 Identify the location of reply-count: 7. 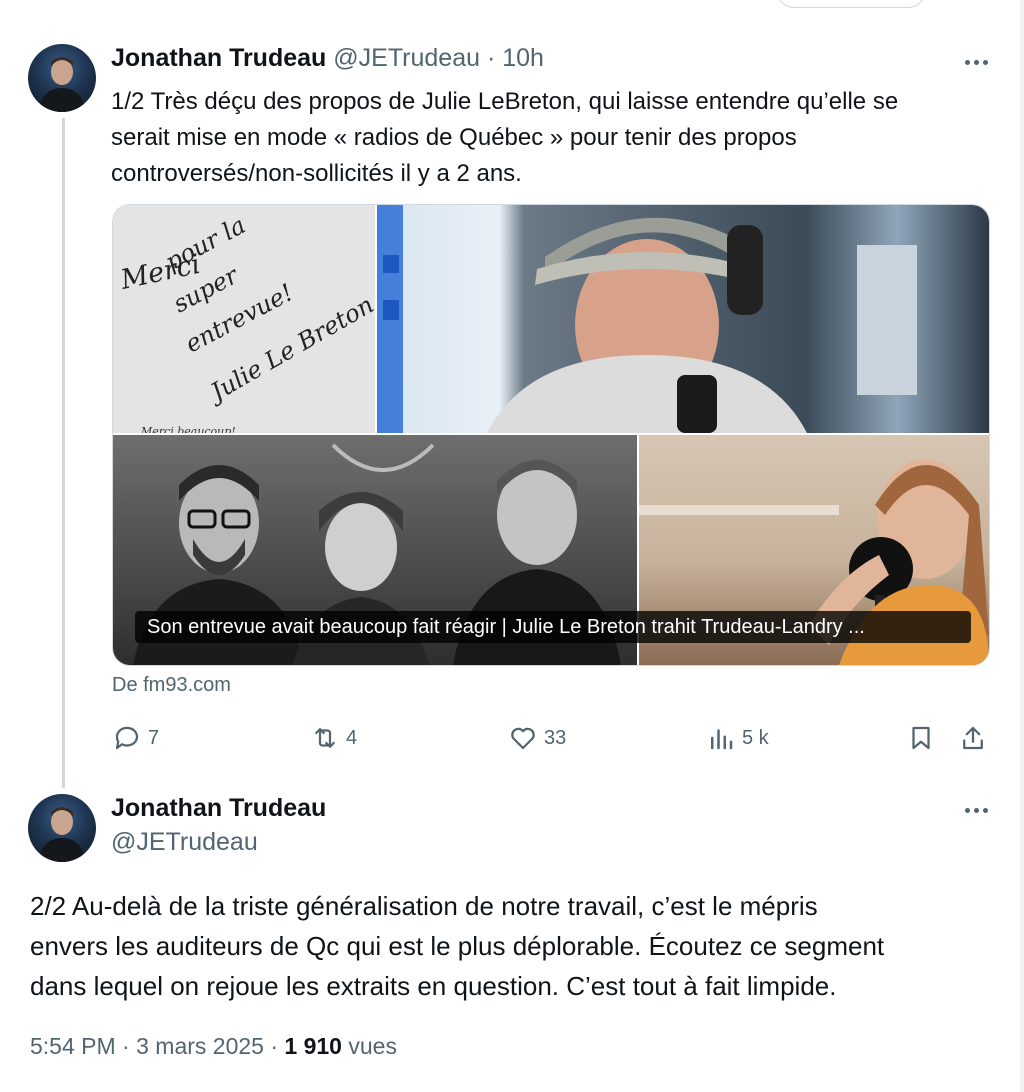
(154, 737).